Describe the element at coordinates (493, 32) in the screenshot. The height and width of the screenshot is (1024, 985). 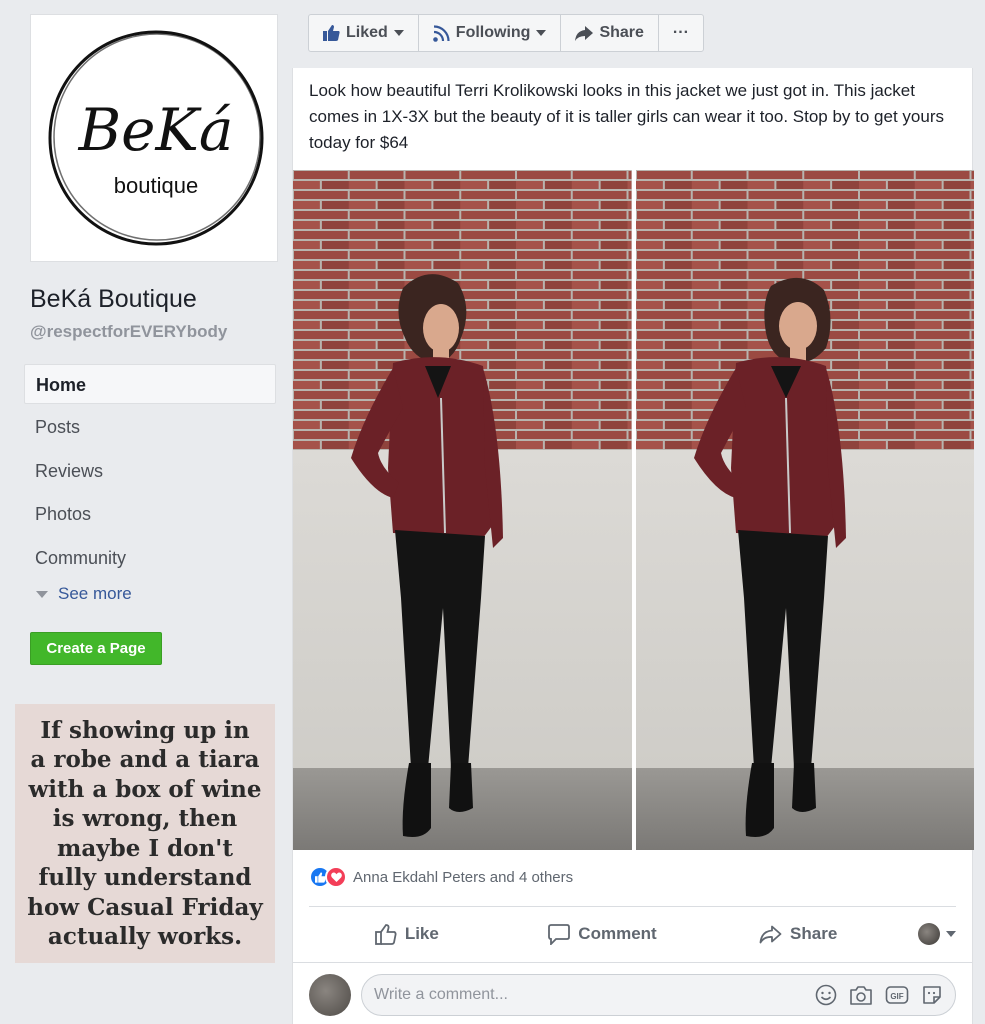
I see `following-label: Following` at that location.